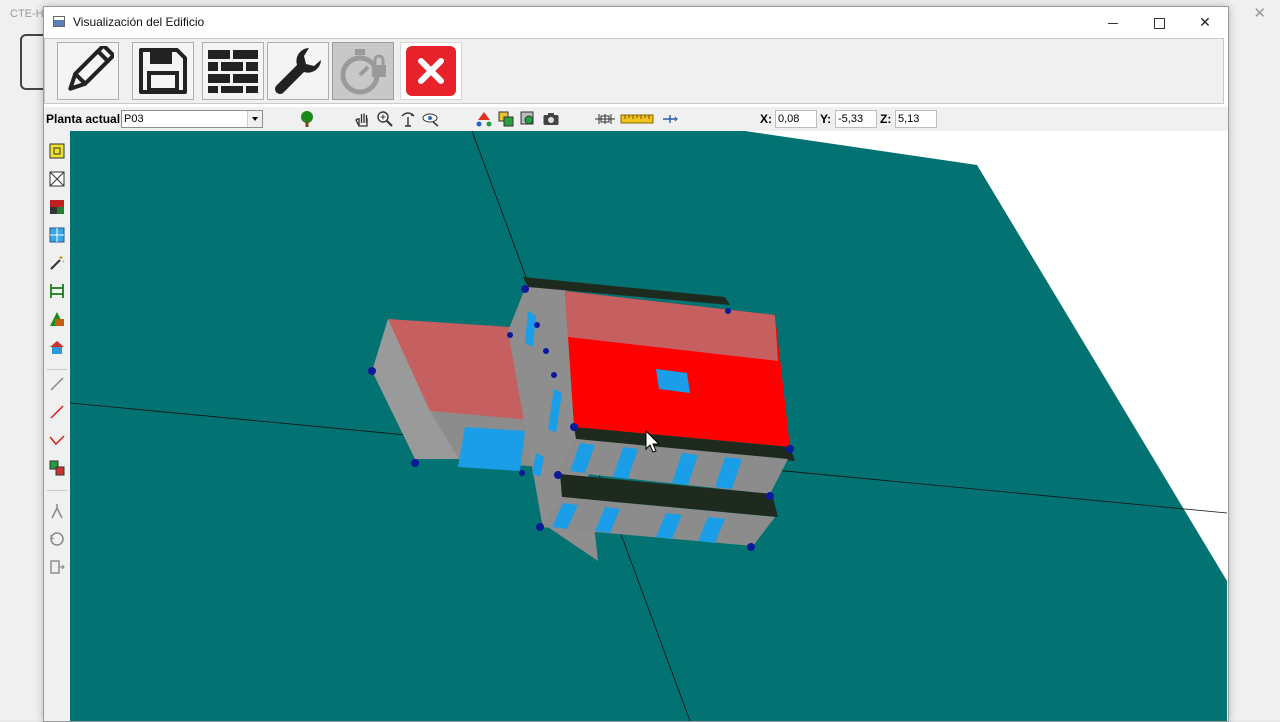  I want to click on stopwatch-icon, so click(363, 72).